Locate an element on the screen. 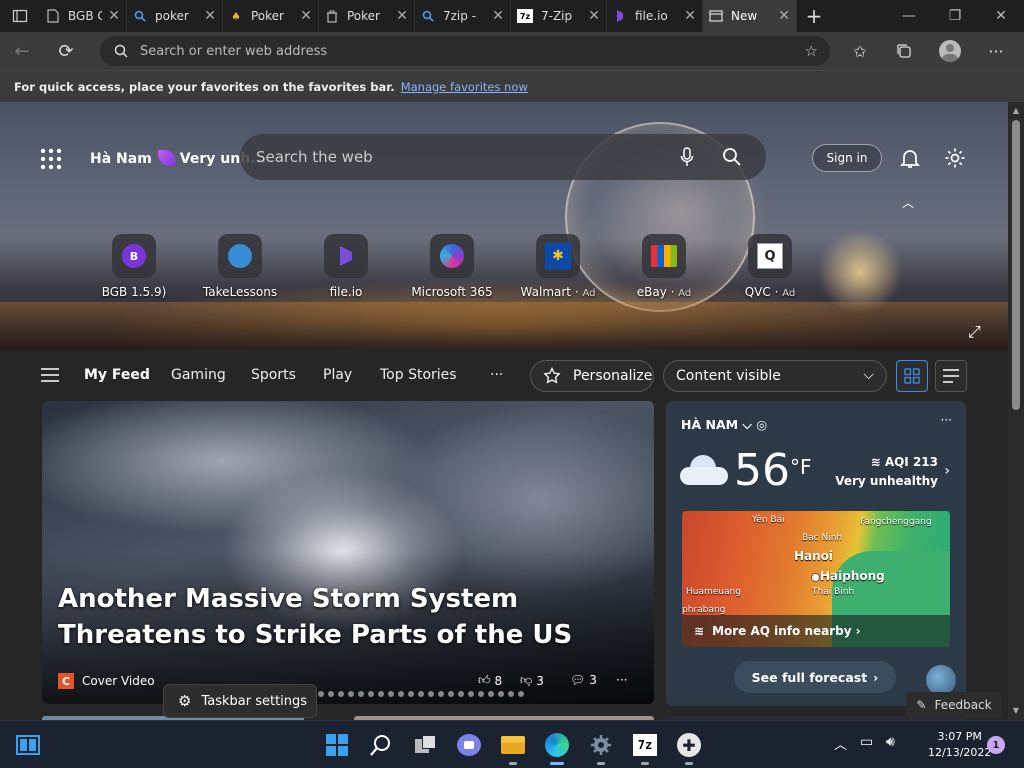  like-button: 👍︎ 8 is located at coordinates (490, 680).